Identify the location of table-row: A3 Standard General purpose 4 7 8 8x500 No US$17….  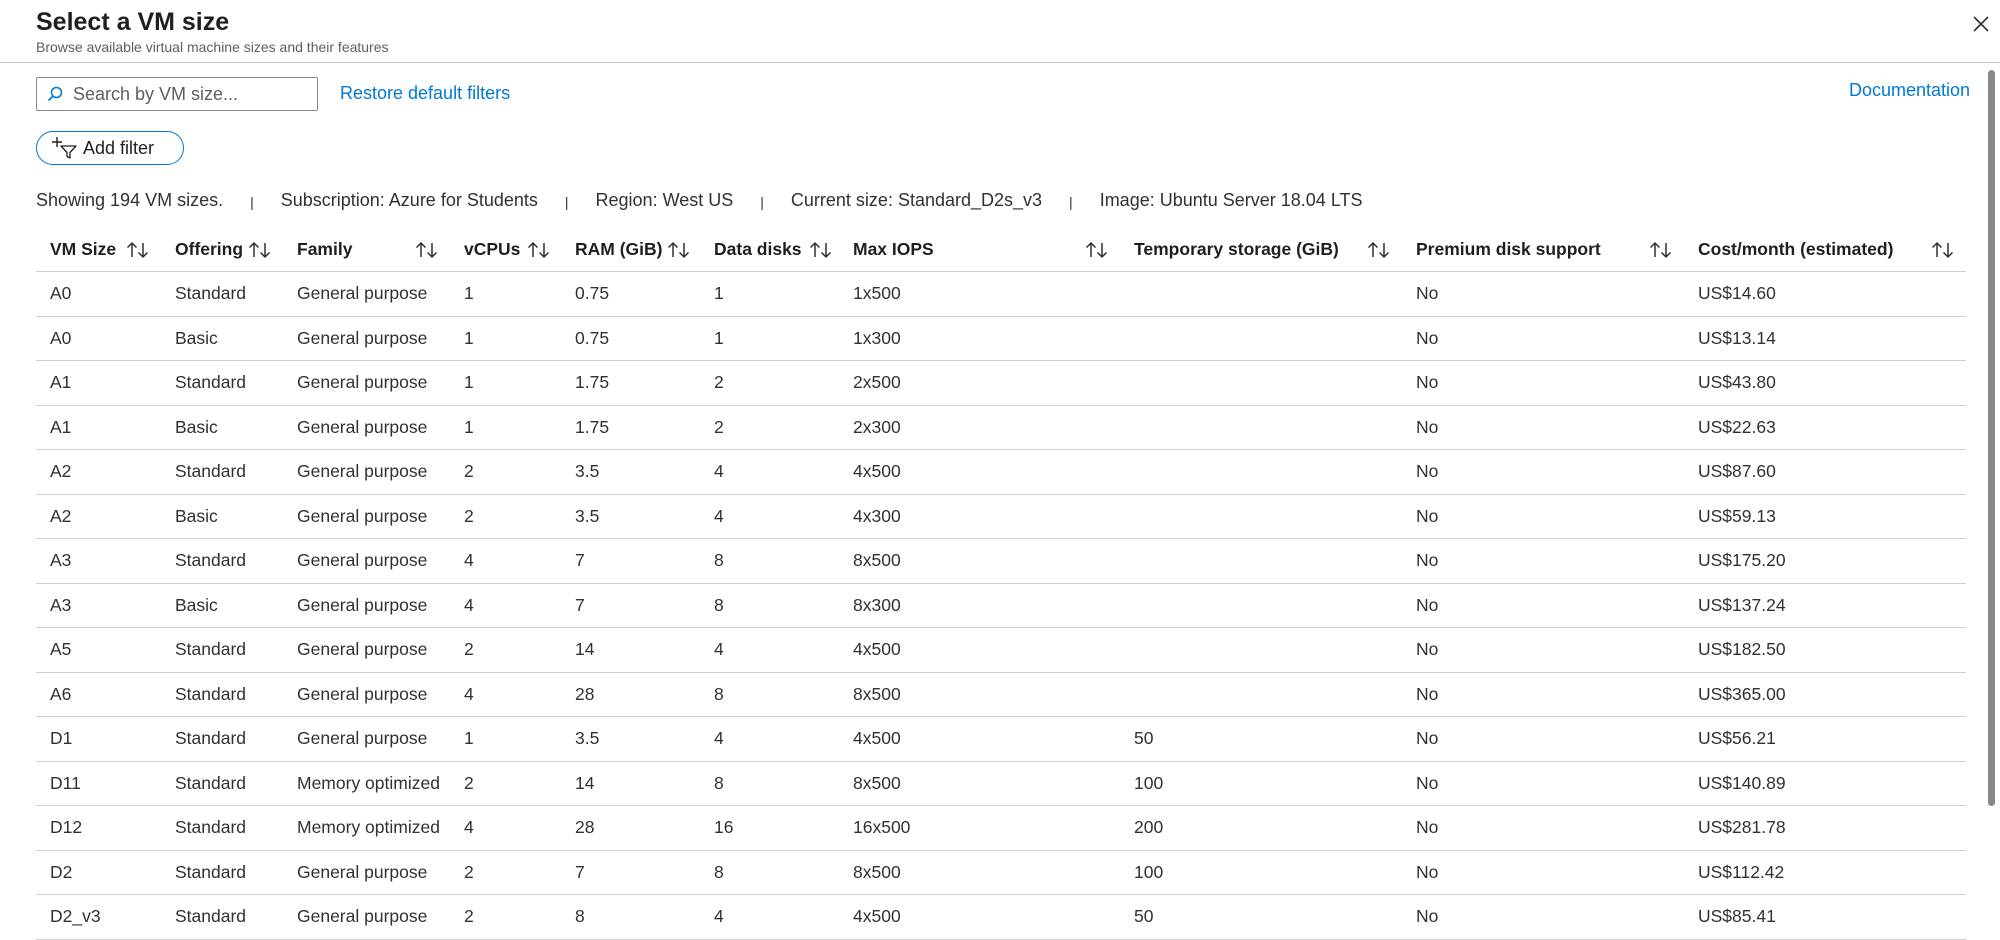
(1001, 561).